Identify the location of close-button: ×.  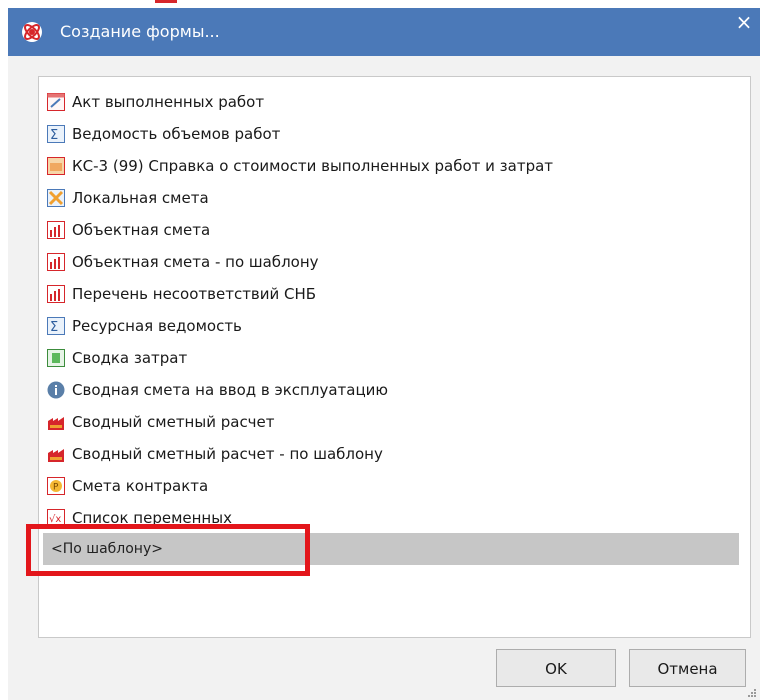
(744, 22).